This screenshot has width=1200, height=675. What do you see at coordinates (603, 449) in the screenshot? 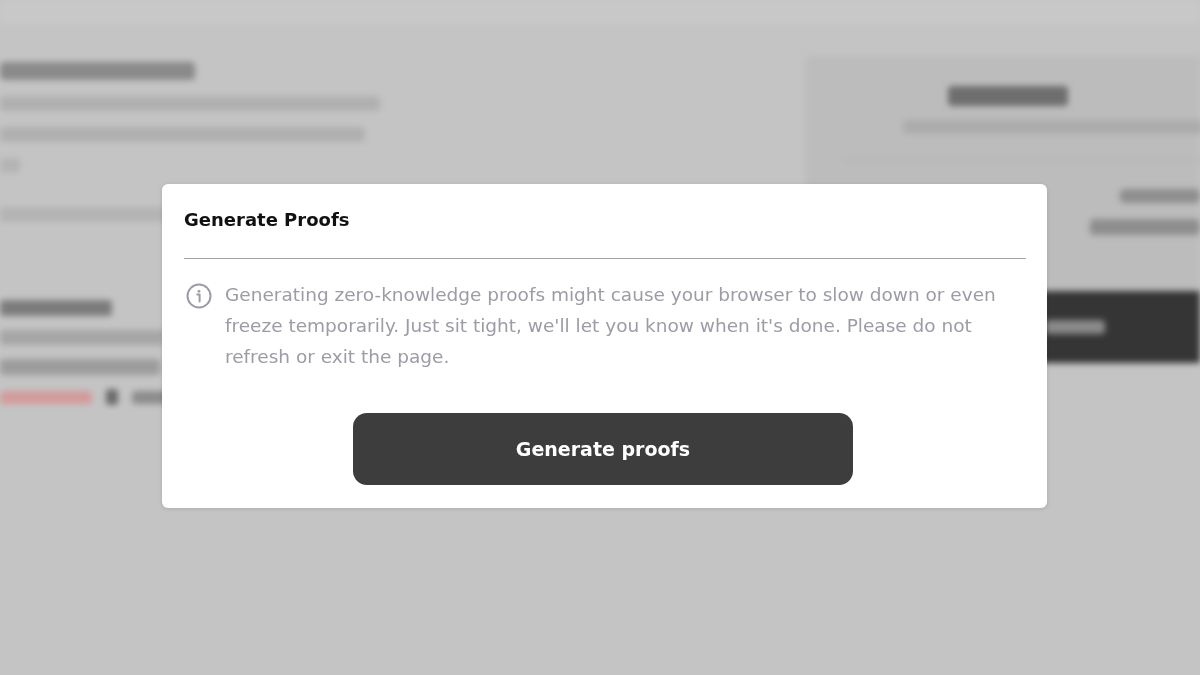
I see `generate-proofs-button: Generate proofs` at bounding box center [603, 449].